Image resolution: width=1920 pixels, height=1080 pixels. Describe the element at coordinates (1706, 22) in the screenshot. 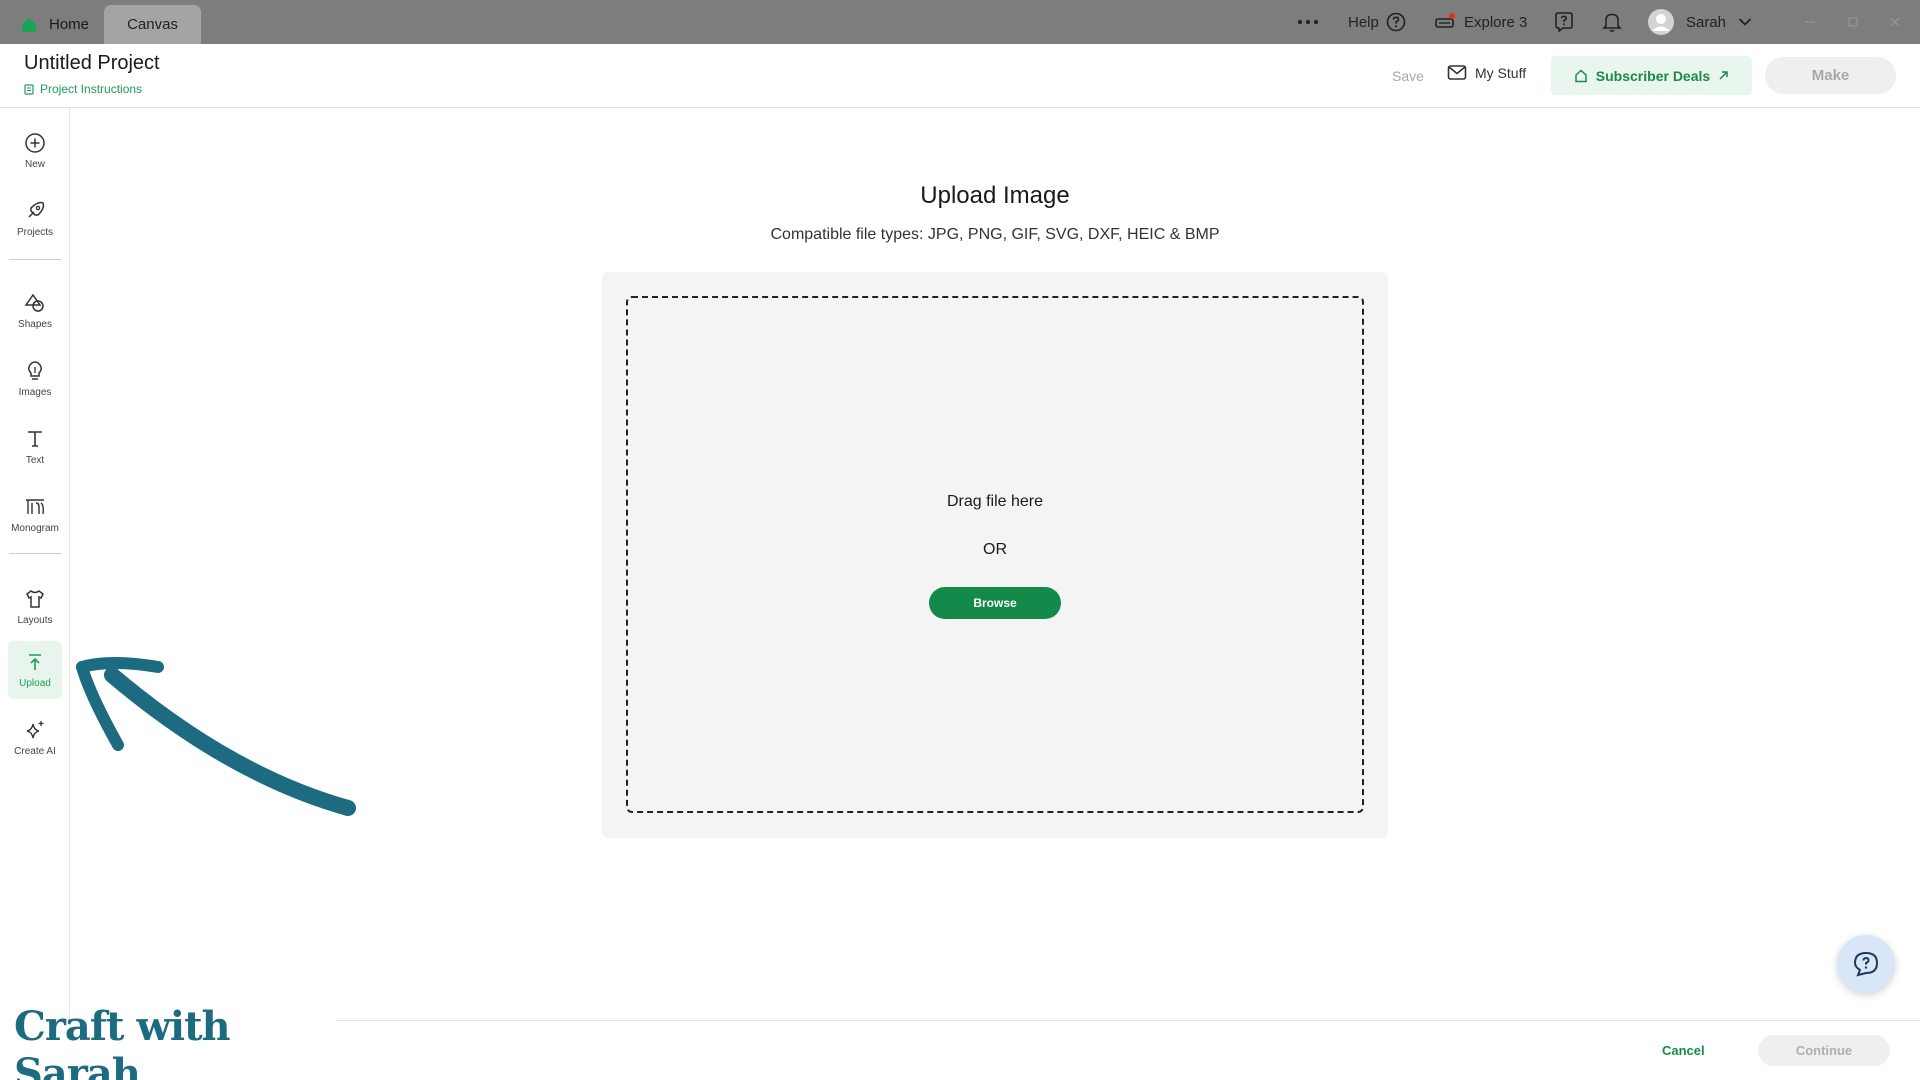

I see `user-name: Sarah` at that location.